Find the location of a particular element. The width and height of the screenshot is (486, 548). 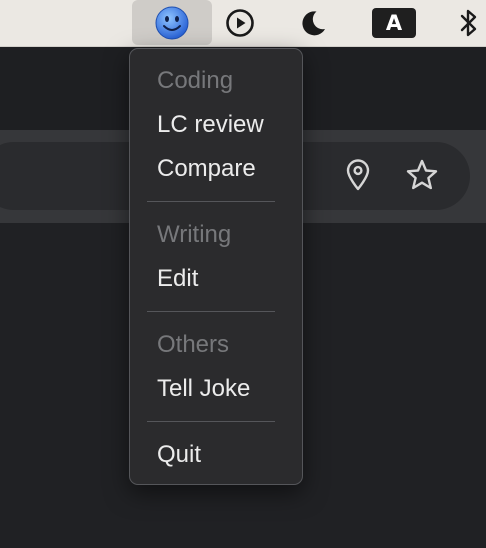

play-button is located at coordinates (240, 23).